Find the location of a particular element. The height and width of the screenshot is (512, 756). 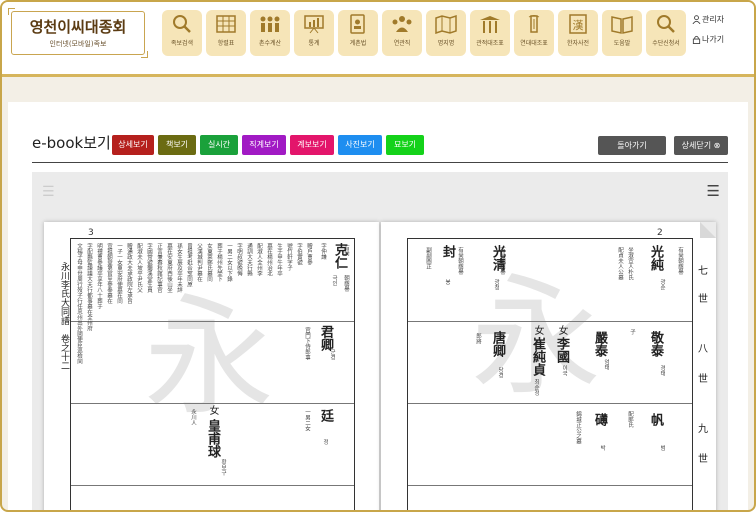

nav-kinship-rules: 계촌법 is located at coordinates (358, 33).